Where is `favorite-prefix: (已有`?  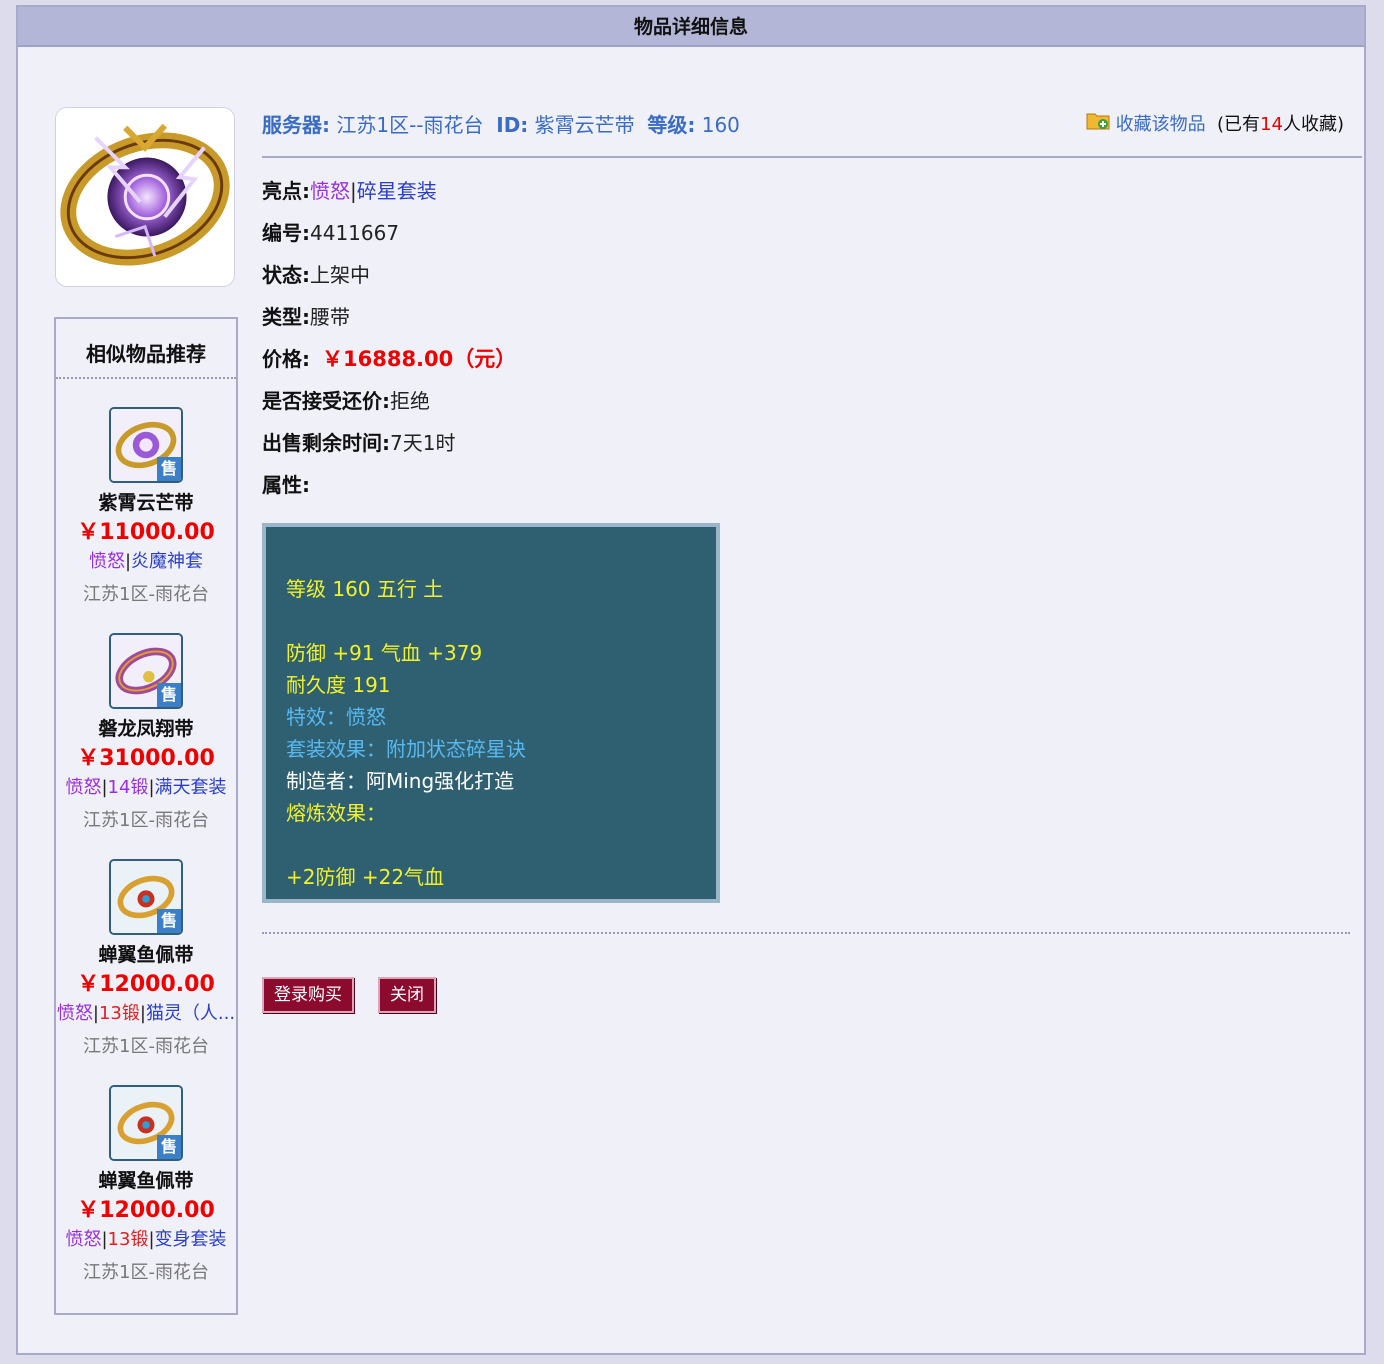
favorite-prefix: (已有 is located at coordinates (1239, 124).